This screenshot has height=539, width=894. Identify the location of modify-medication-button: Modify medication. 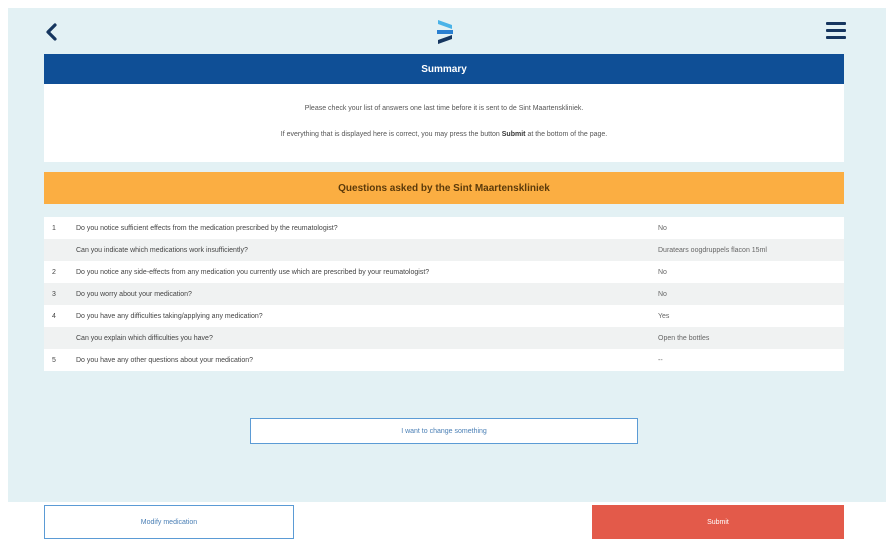
(169, 522).